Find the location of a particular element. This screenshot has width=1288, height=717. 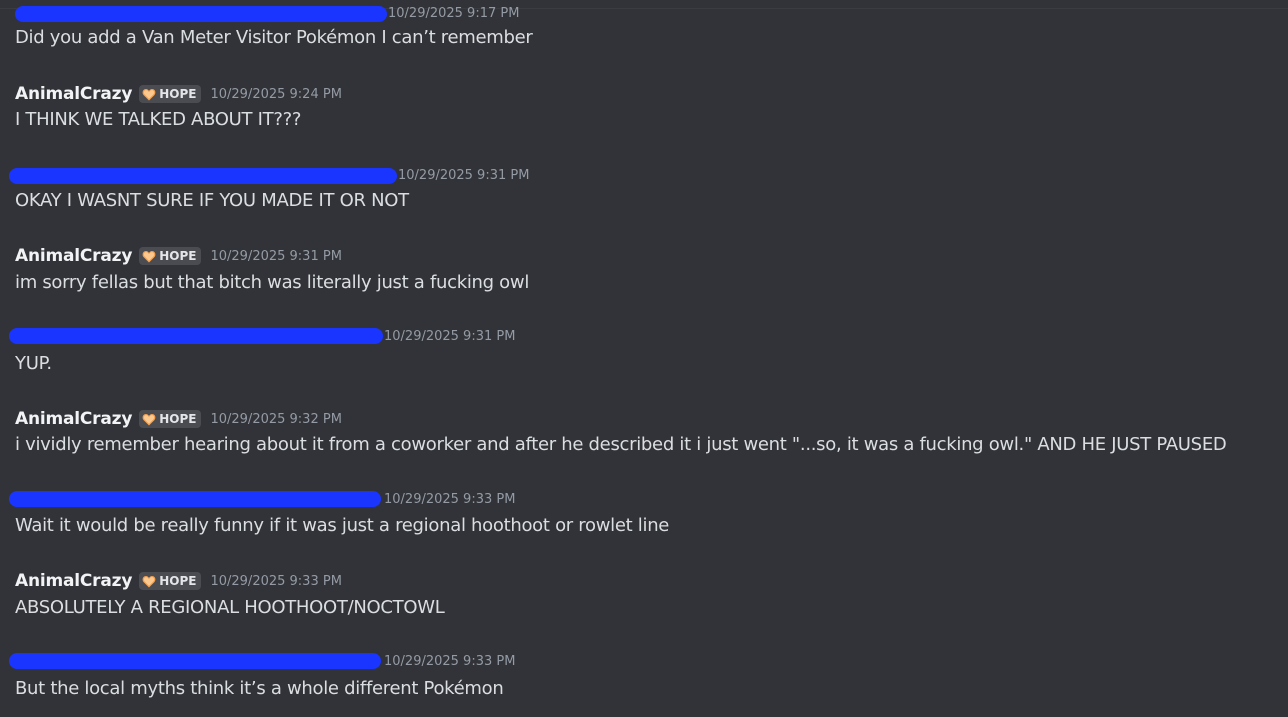

message-content: YUP. is located at coordinates (33, 363).